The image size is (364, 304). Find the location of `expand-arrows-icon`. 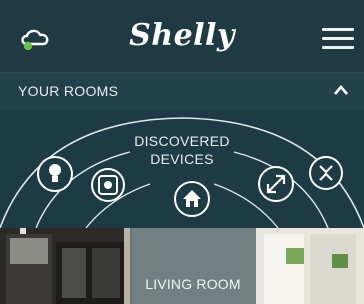

expand-arrows-icon is located at coordinates (276, 184).